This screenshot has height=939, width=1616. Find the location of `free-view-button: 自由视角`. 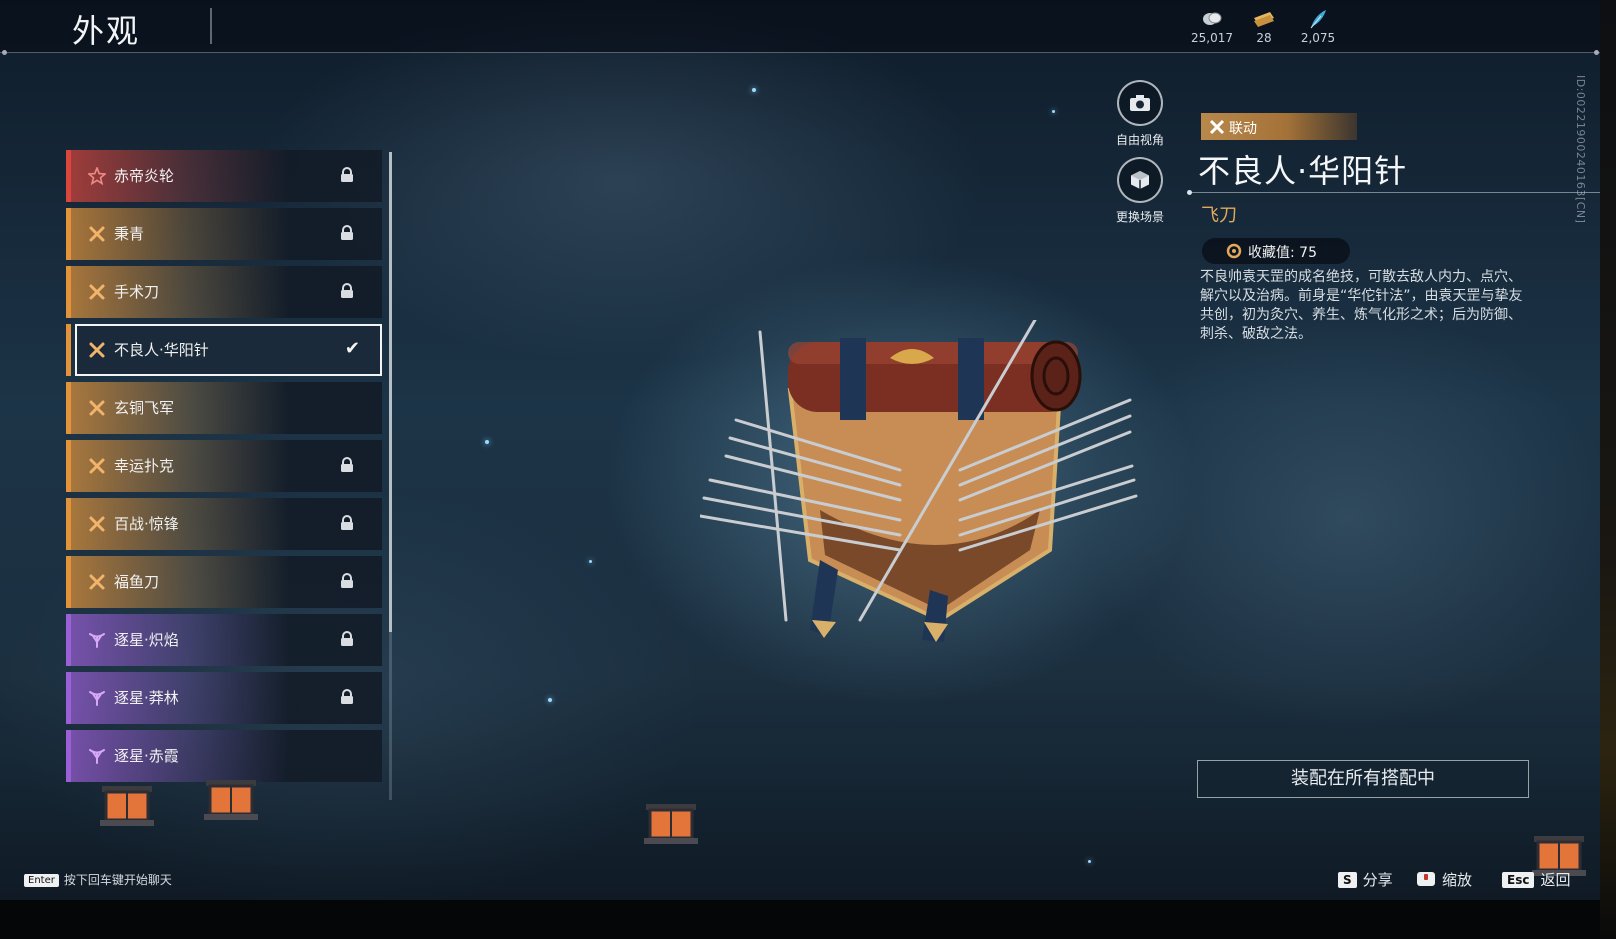

free-view-button: 自由视角 is located at coordinates (1140, 114).